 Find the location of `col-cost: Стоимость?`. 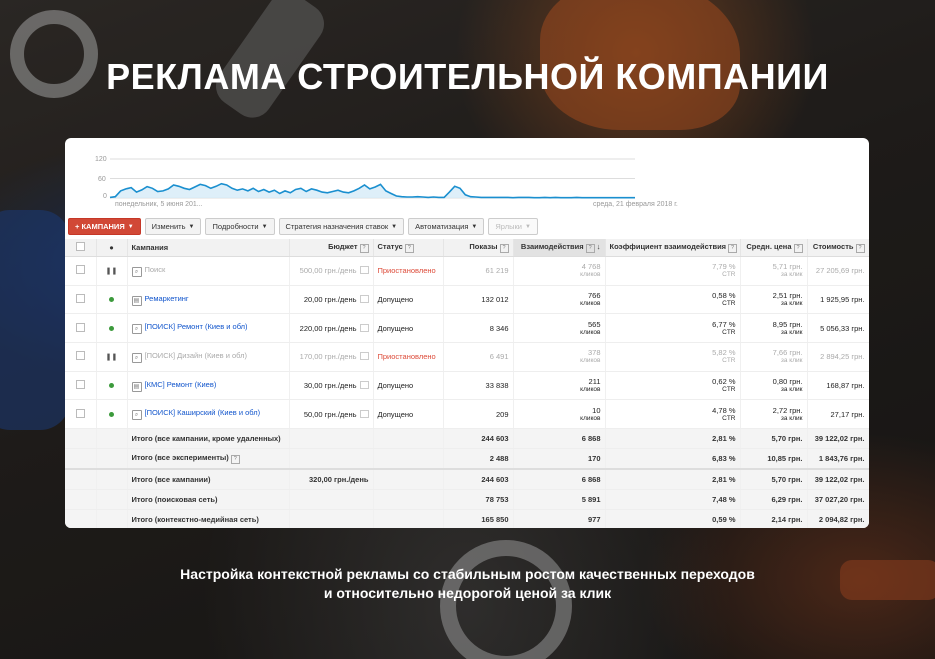

col-cost: Стоимость? is located at coordinates (838, 248).